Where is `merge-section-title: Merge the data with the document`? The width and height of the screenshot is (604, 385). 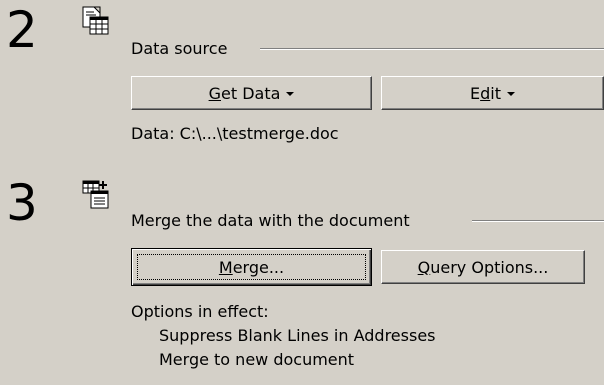
merge-section-title: Merge the data with the document is located at coordinates (270, 220).